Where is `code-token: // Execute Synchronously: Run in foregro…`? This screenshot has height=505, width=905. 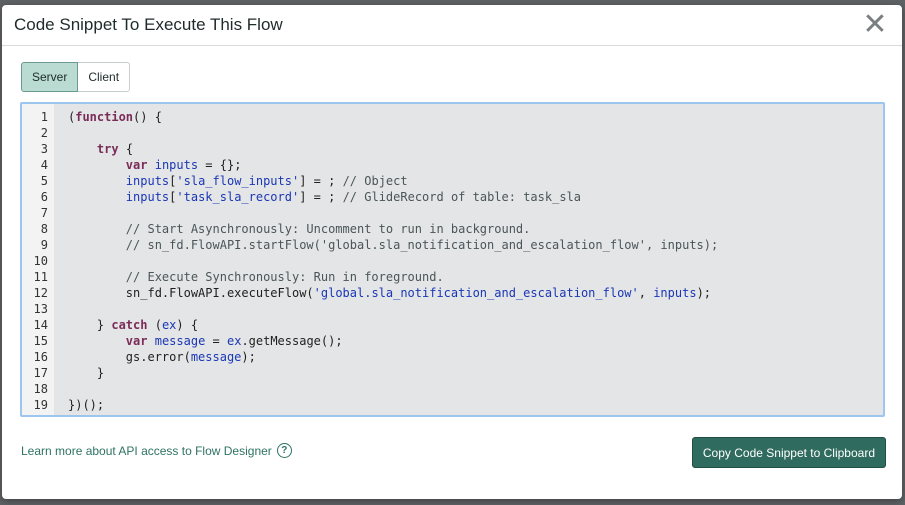 code-token: // Execute Synchronously: Run in foregro… is located at coordinates (284, 277).